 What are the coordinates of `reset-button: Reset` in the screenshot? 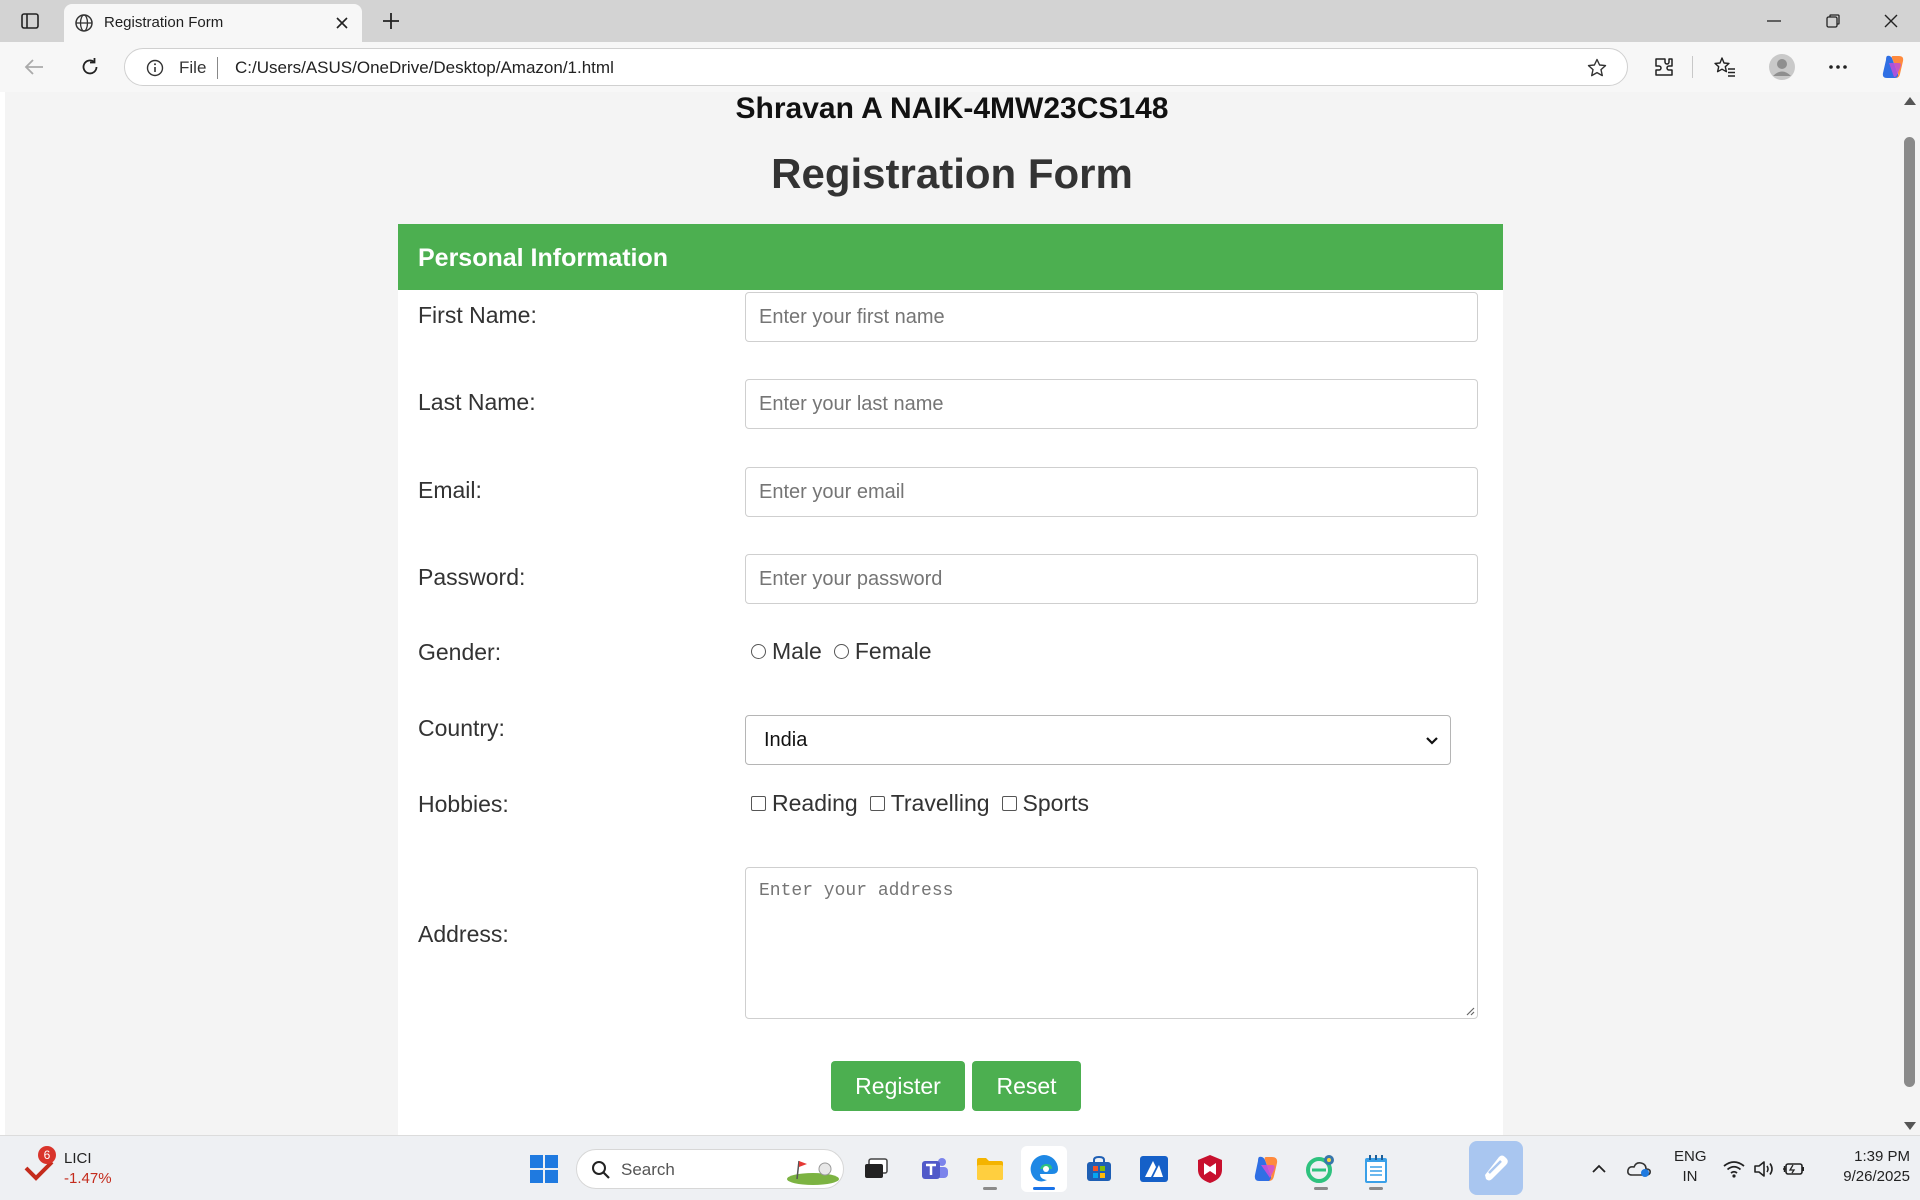 It's located at (1026, 1086).